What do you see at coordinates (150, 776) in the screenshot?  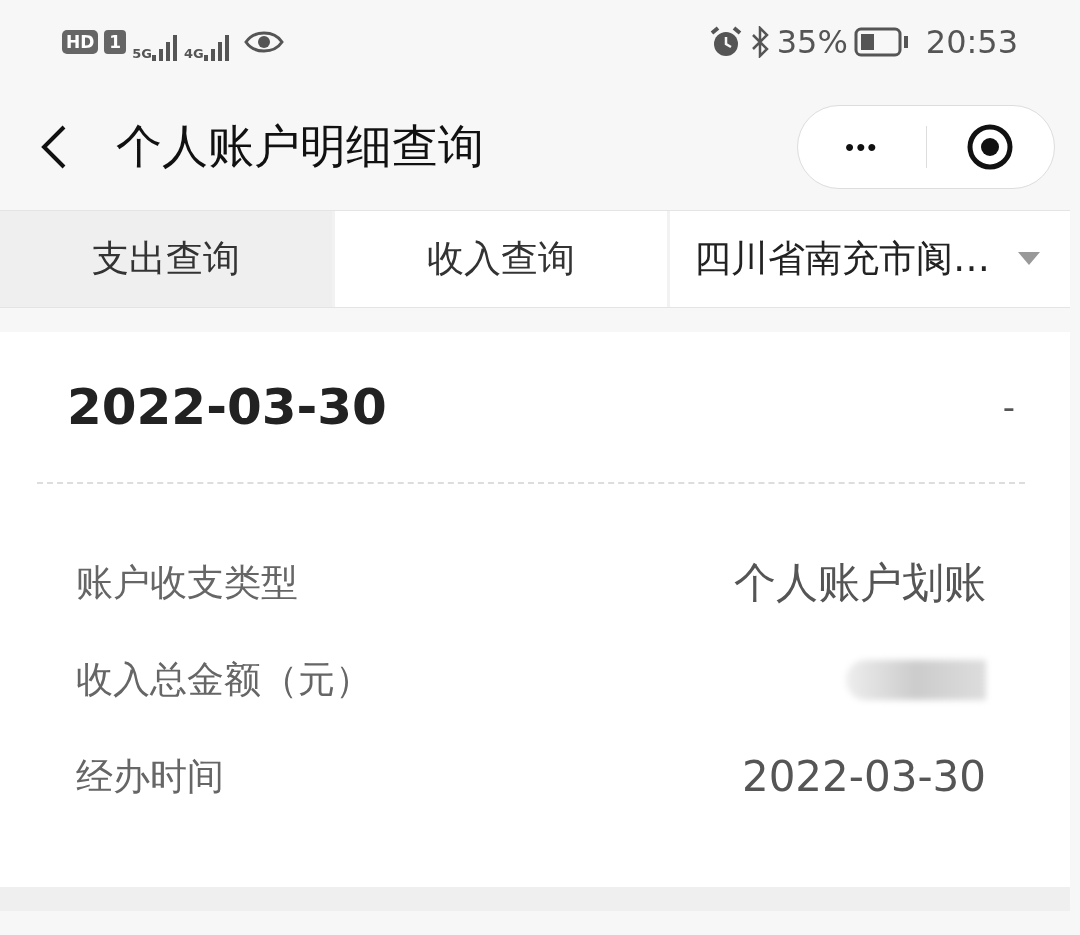 I see `field-label: 经办时间` at bounding box center [150, 776].